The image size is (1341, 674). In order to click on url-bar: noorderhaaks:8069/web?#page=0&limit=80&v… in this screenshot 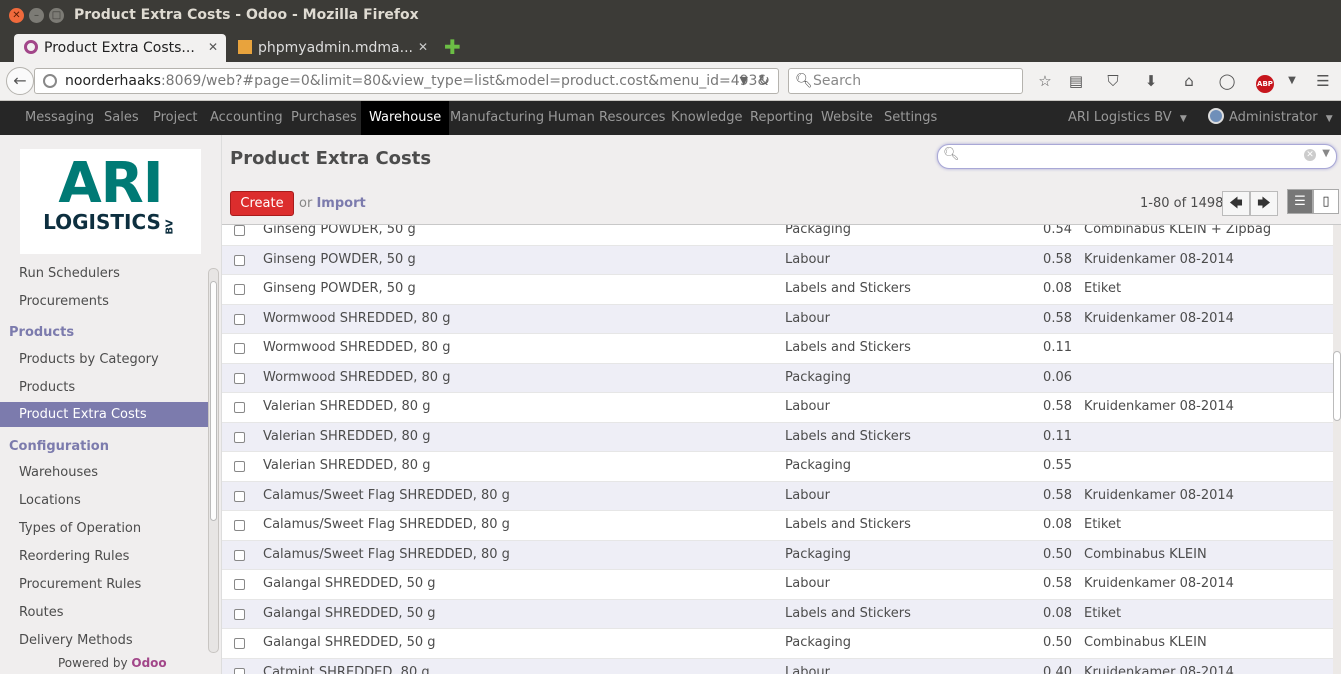, I will do `click(406, 81)`.